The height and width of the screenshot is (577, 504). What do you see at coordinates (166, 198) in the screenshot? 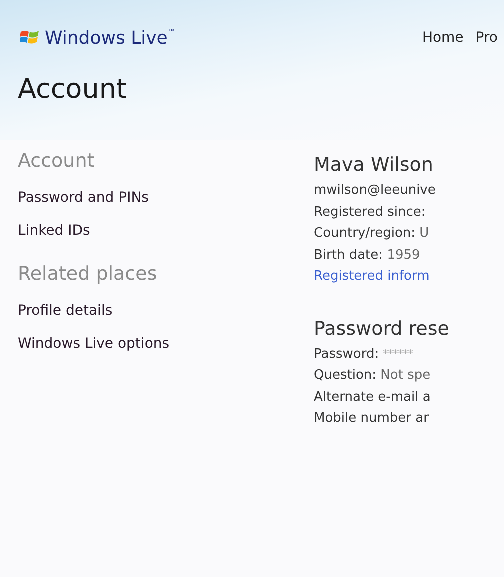
I see `sidebar-link: Password and PINs` at bounding box center [166, 198].